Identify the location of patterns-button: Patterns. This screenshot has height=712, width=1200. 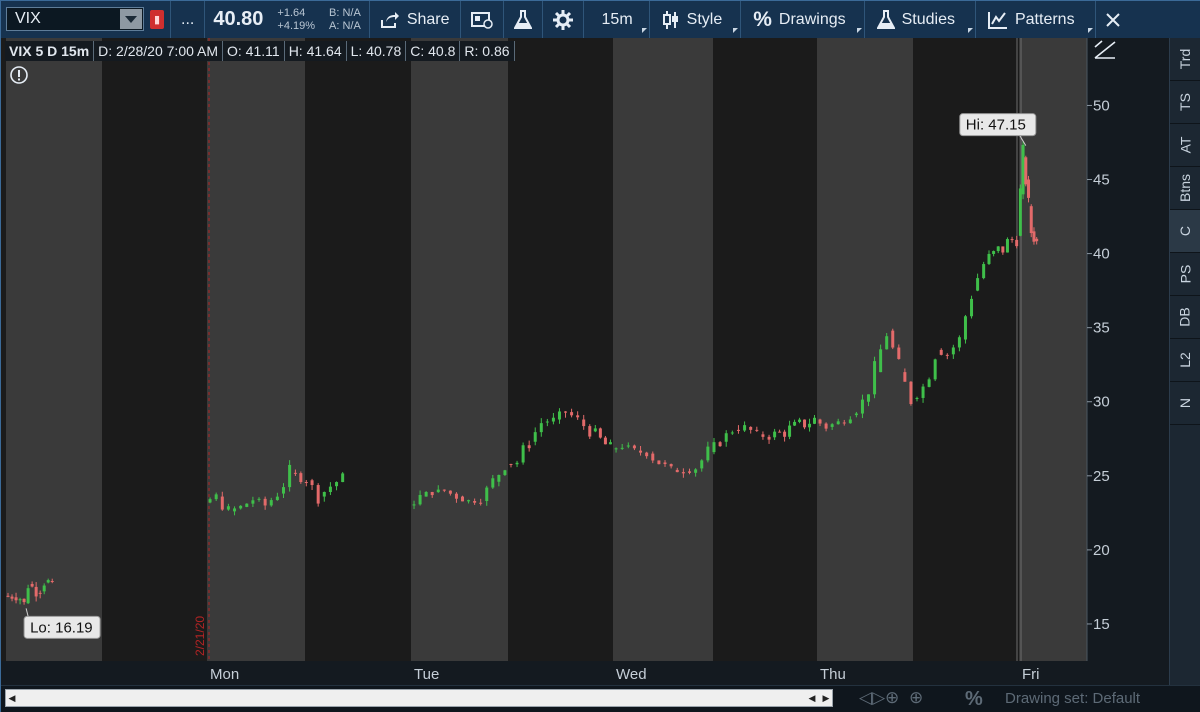
(1035, 19).